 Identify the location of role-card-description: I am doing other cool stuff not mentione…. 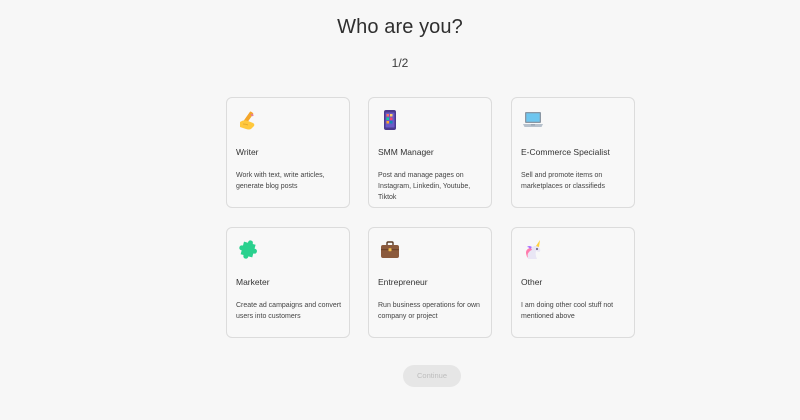
(567, 311).